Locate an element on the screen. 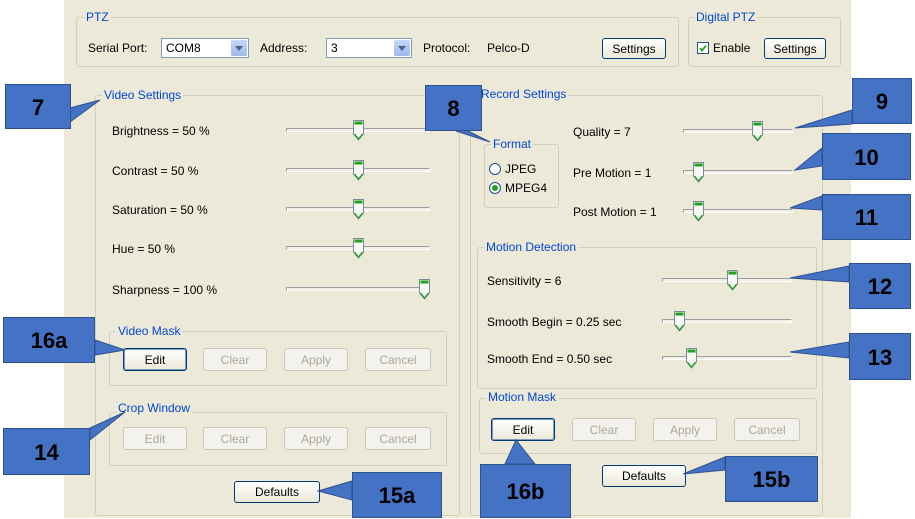  post-motion-slider-thumb is located at coordinates (698, 211).